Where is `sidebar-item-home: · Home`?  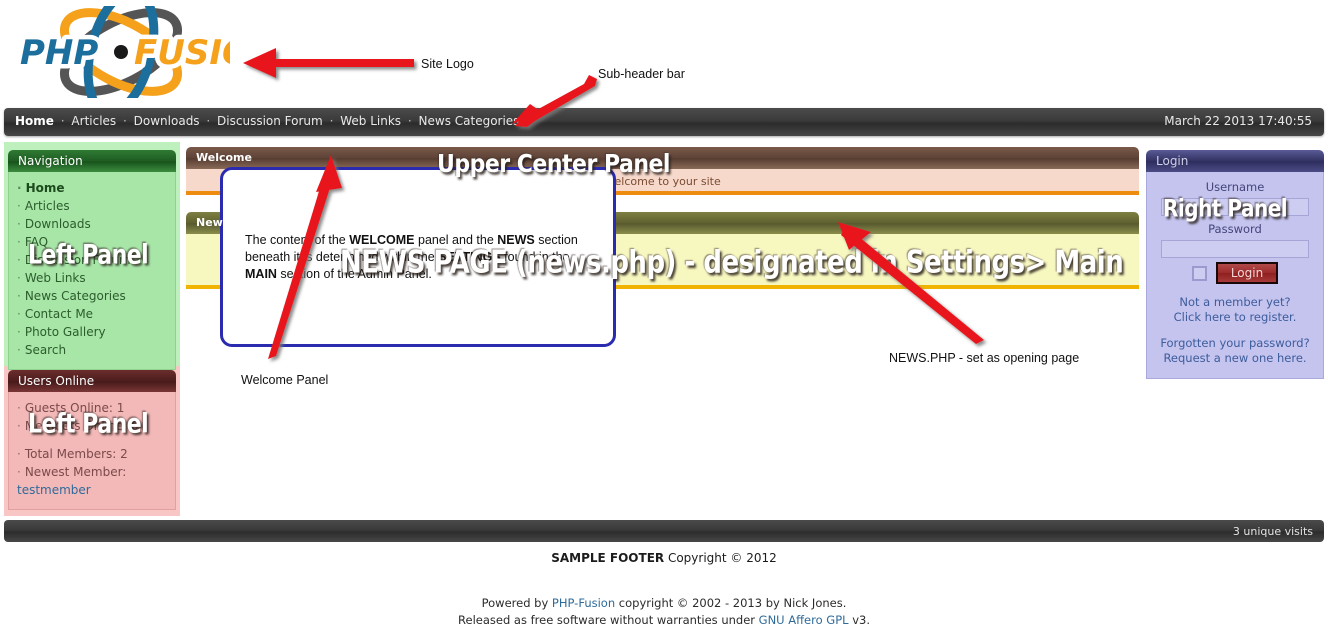 sidebar-item-home: · Home is located at coordinates (92, 188).